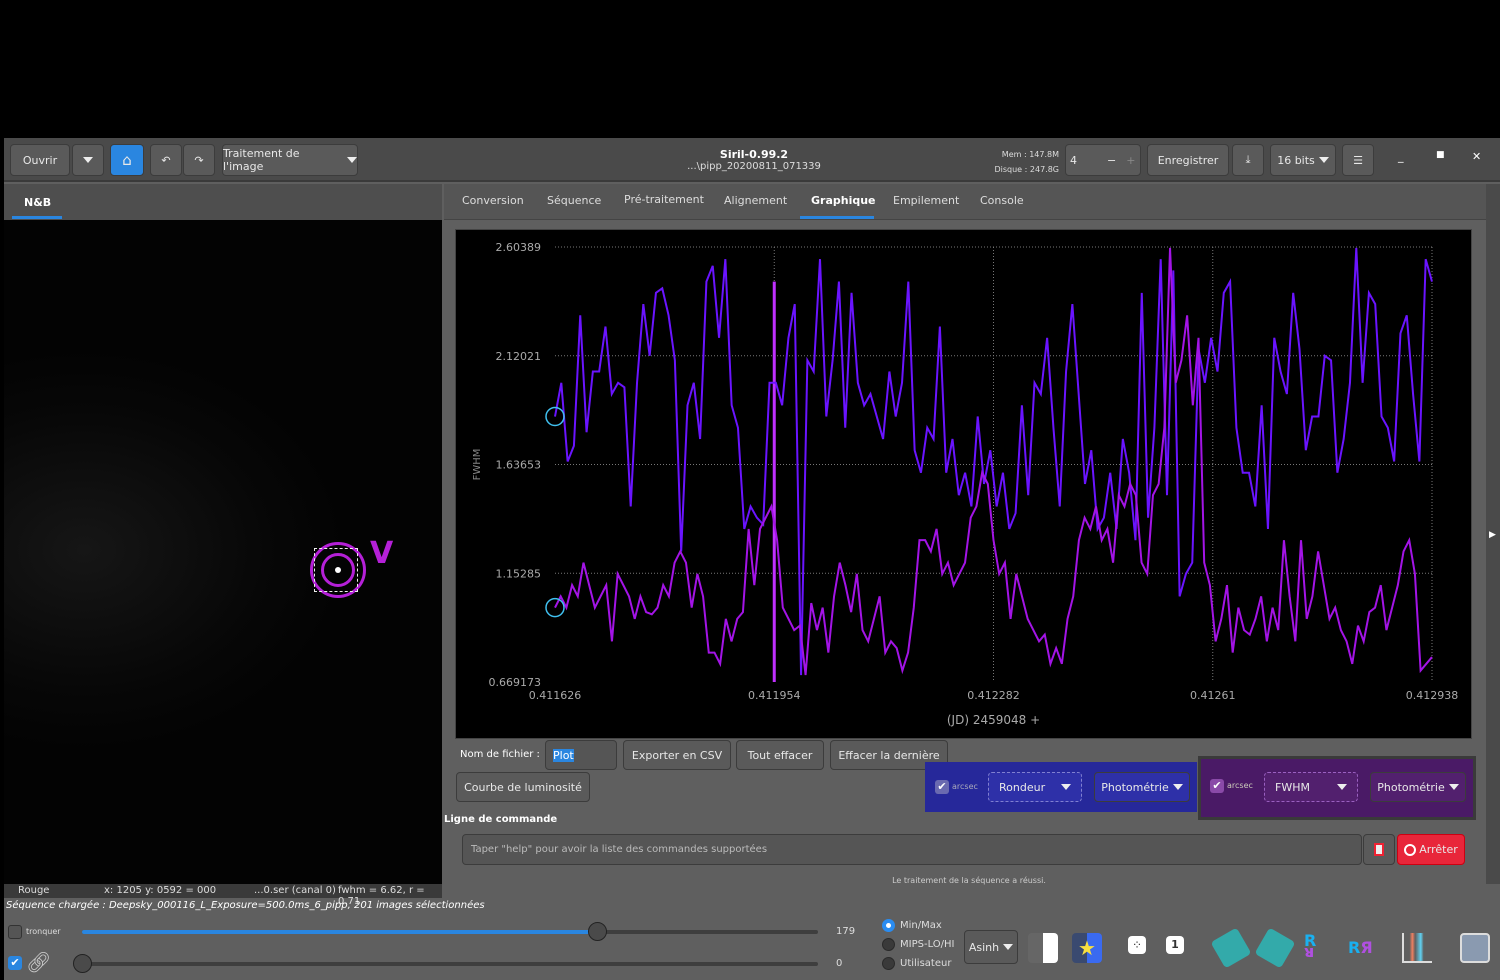 The width and height of the screenshot is (1500, 980). What do you see at coordinates (780, 755) in the screenshot?
I see `clear-all-button: Tout effacer` at bounding box center [780, 755].